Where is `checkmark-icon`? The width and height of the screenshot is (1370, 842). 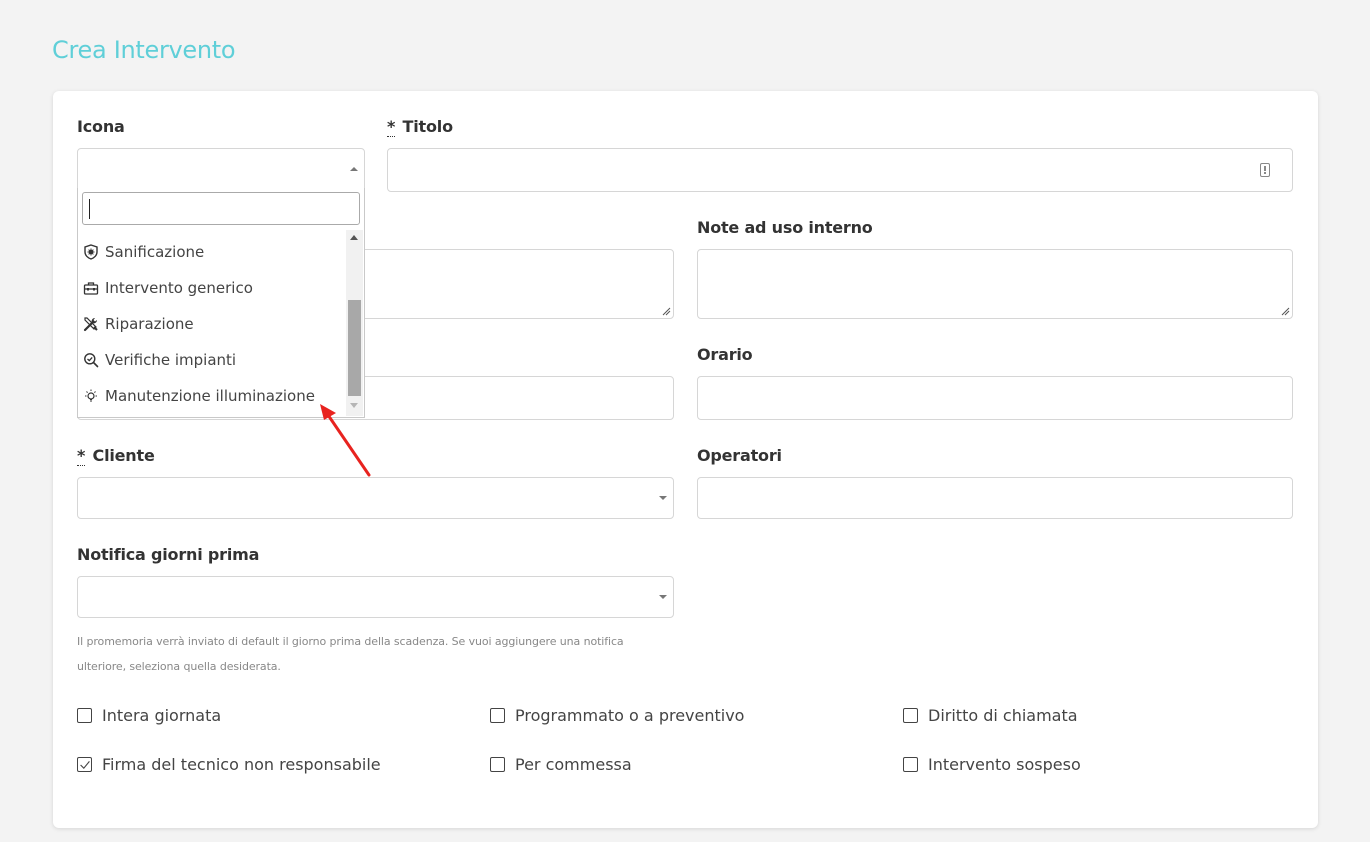 checkmark-icon is located at coordinates (84, 764).